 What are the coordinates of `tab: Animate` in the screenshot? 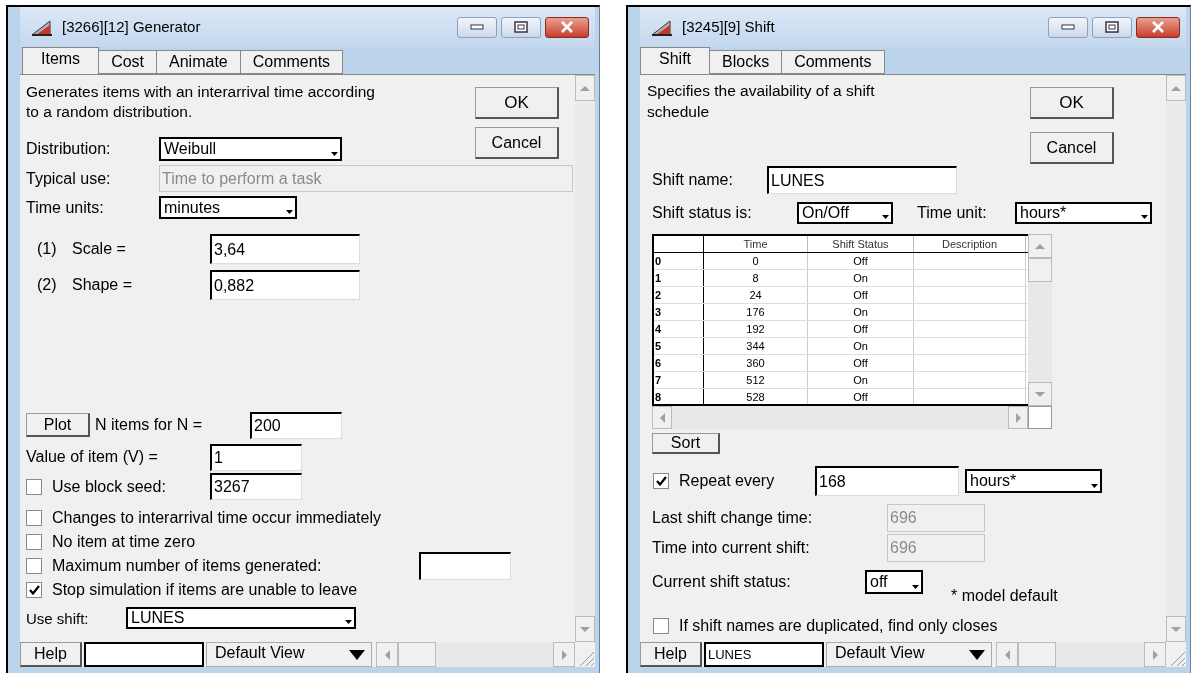 It's located at (199, 62).